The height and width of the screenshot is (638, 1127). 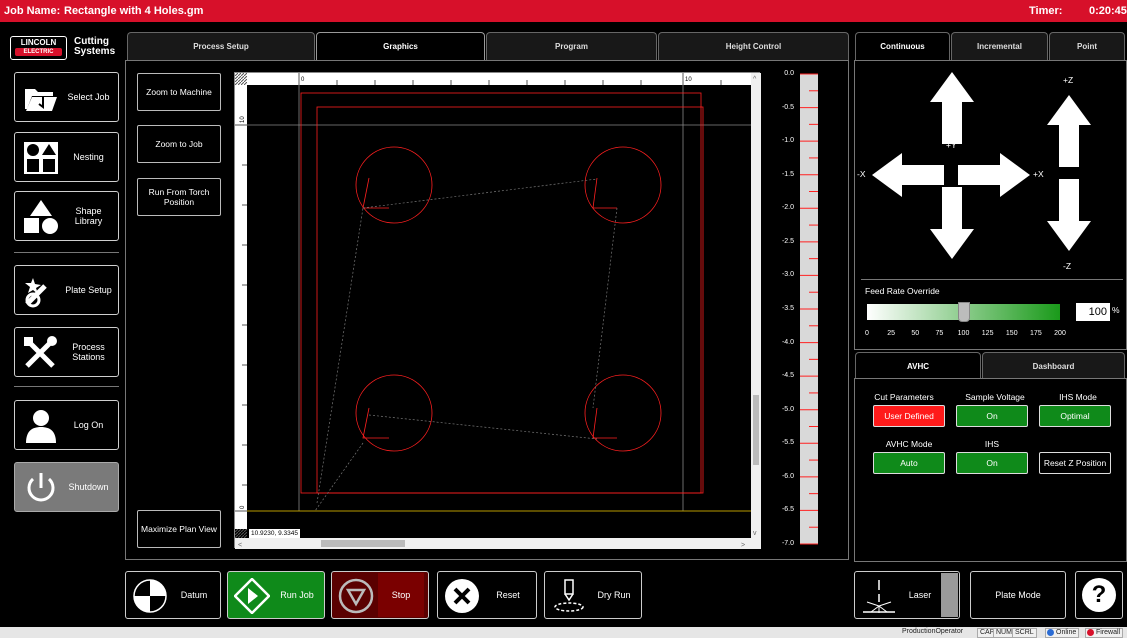 What do you see at coordinates (755, 533) in the screenshot?
I see `scroll-down-arrow: v` at bounding box center [755, 533].